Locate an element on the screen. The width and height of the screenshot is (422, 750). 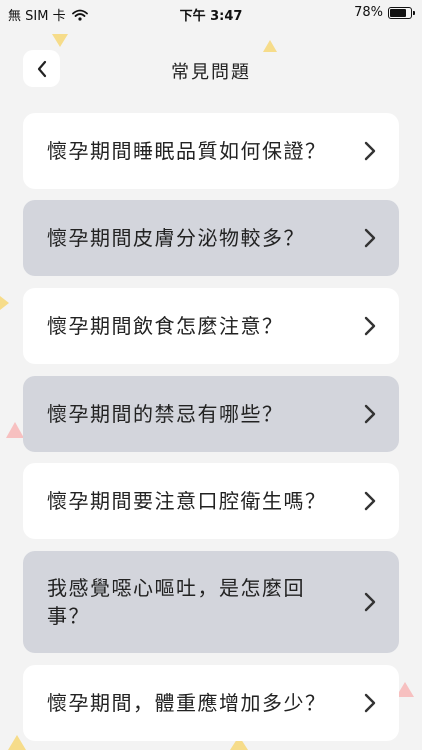
status-bar: 無 SIM 卡 下午 3:47 78% is located at coordinates (211, 13).